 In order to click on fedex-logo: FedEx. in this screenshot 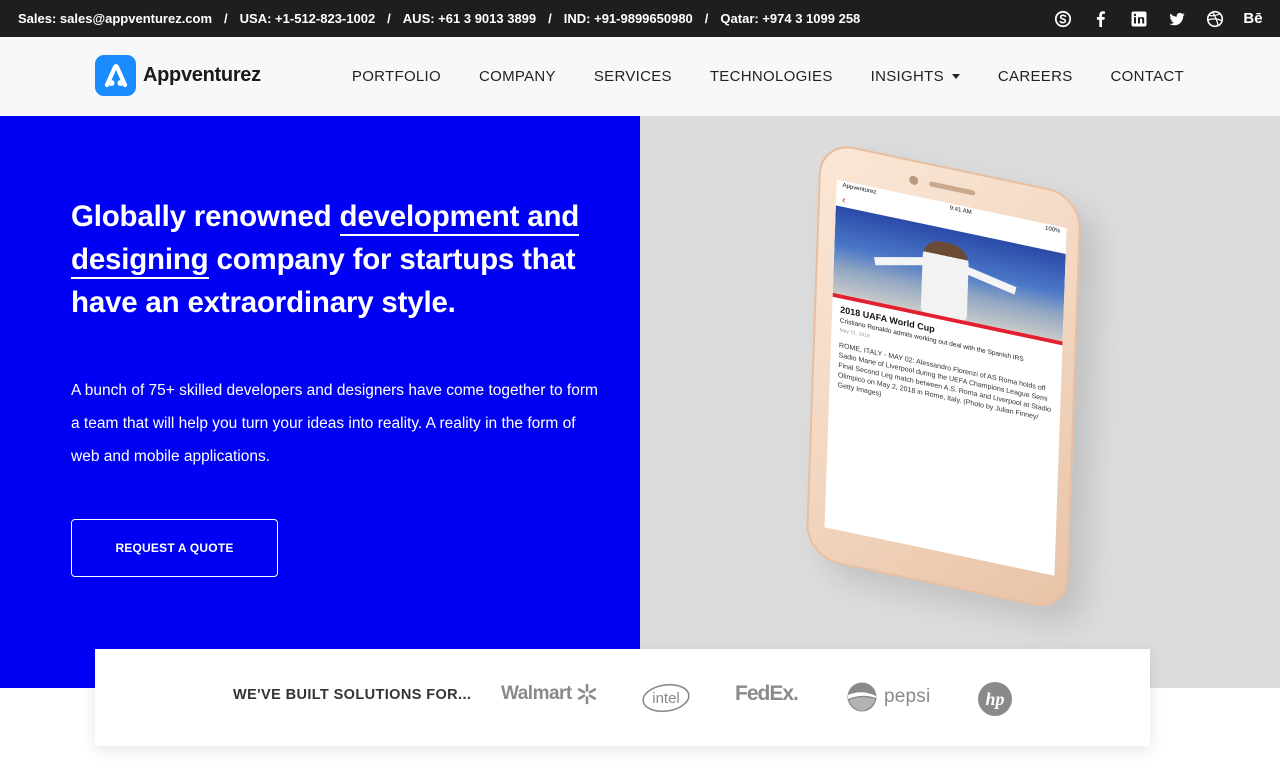, I will do `click(767, 693)`.